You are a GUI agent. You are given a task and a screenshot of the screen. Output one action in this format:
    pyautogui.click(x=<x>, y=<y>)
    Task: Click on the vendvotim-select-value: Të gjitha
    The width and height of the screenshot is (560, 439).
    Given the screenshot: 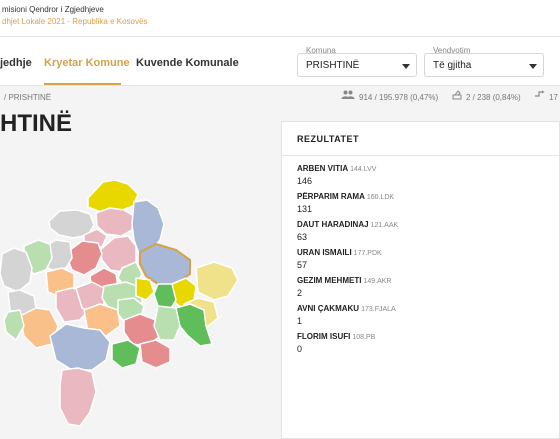 What is the action you would take?
    pyautogui.click(x=452, y=65)
    